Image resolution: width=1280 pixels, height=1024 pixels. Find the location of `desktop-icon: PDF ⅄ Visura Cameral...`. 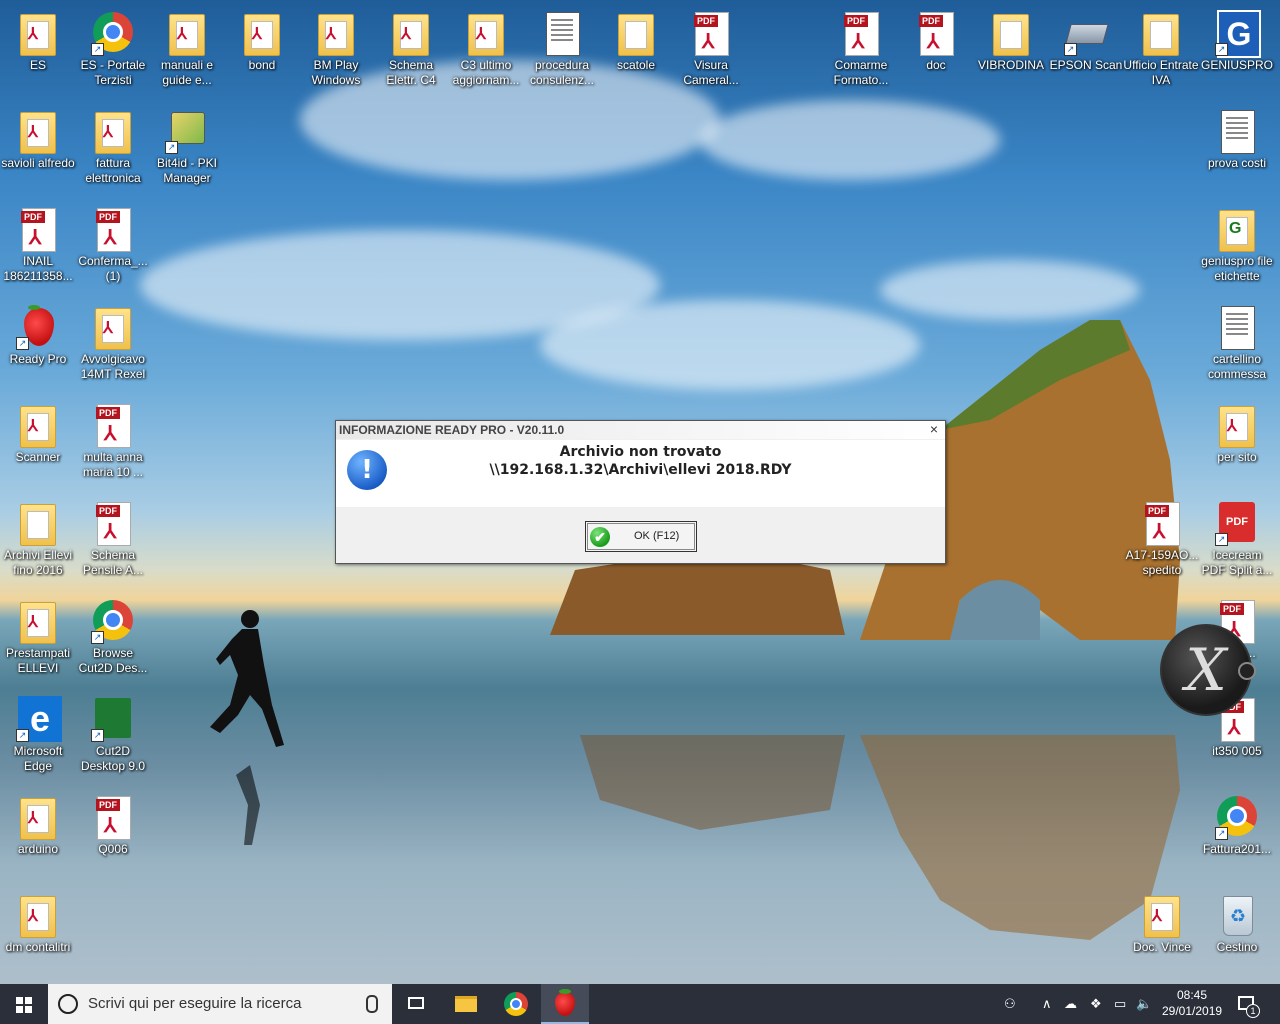

desktop-icon: PDF ⅄ Visura Cameral... is located at coordinates (711, 46).